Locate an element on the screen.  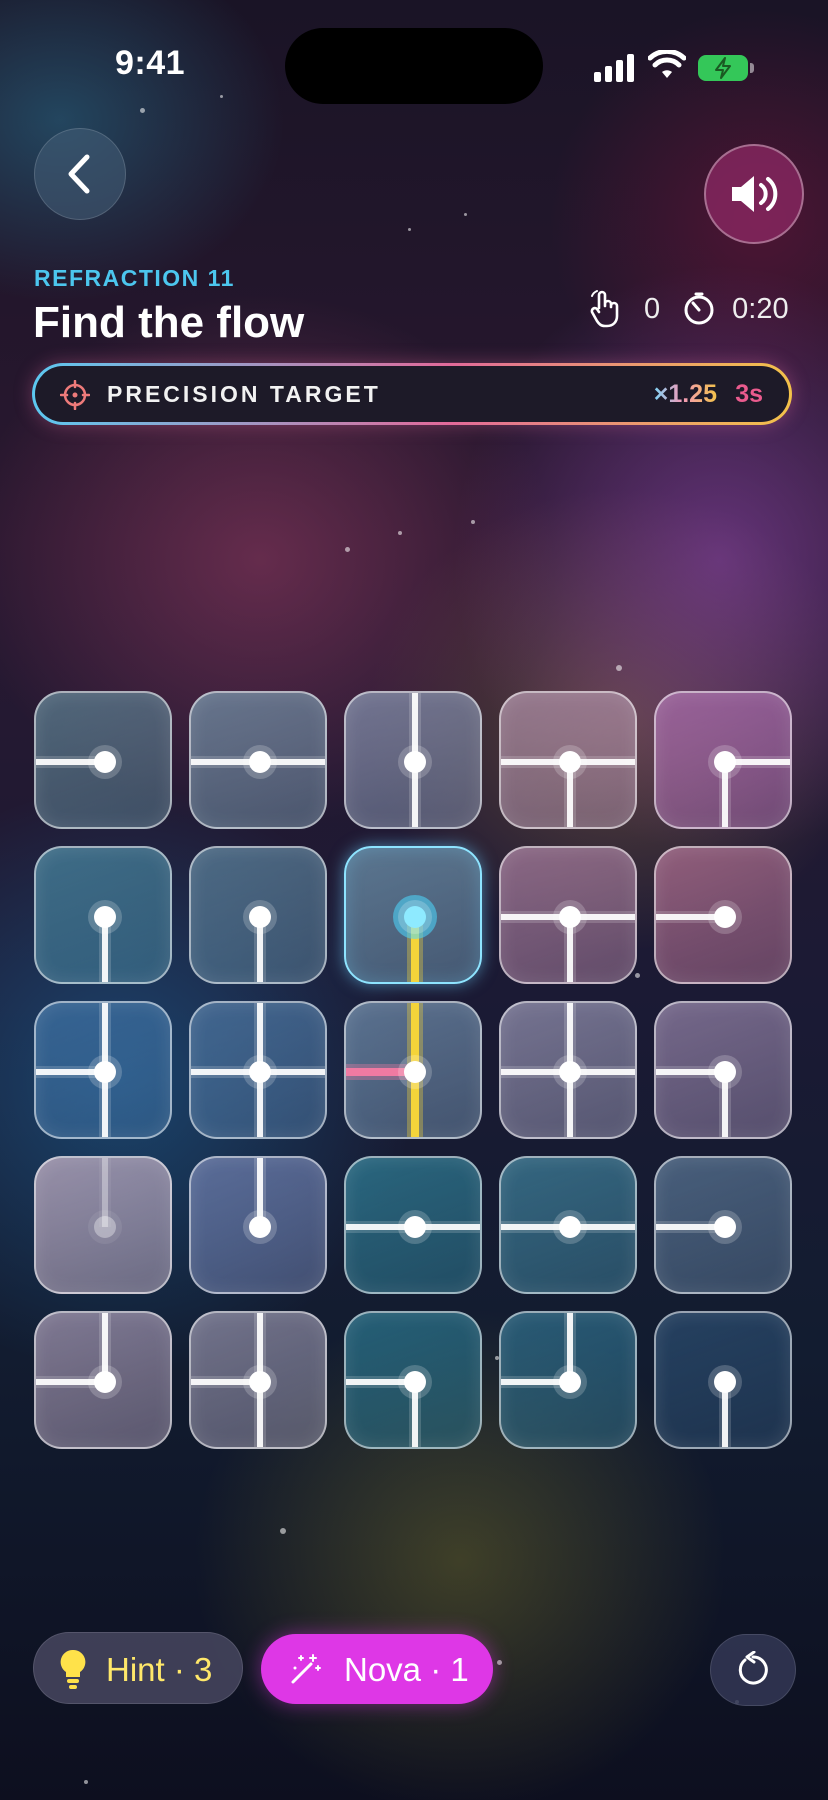
hint-button: Hint · 3 is located at coordinates (138, 1668).